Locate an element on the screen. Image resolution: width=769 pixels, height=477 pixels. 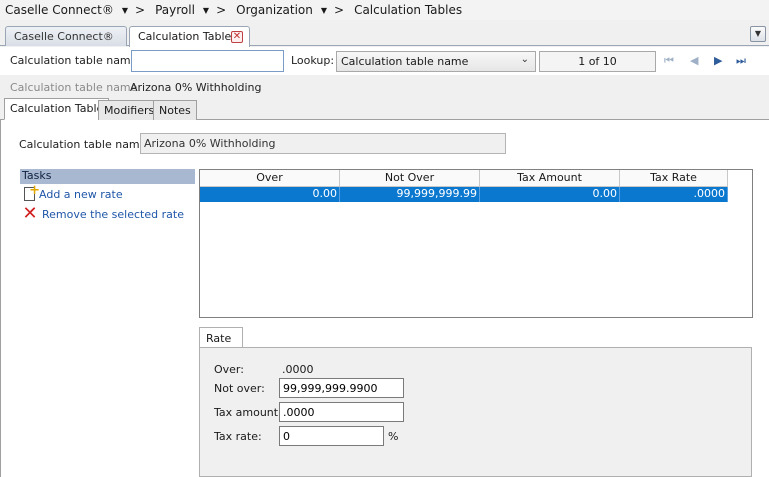
tab-caselle-connect: Caselle Connect® is located at coordinates (66, 36).